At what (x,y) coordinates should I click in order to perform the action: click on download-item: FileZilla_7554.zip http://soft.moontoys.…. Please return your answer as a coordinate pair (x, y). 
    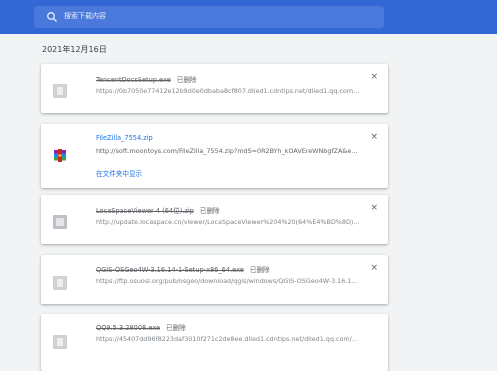
    Looking at the image, I should click on (214, 156).